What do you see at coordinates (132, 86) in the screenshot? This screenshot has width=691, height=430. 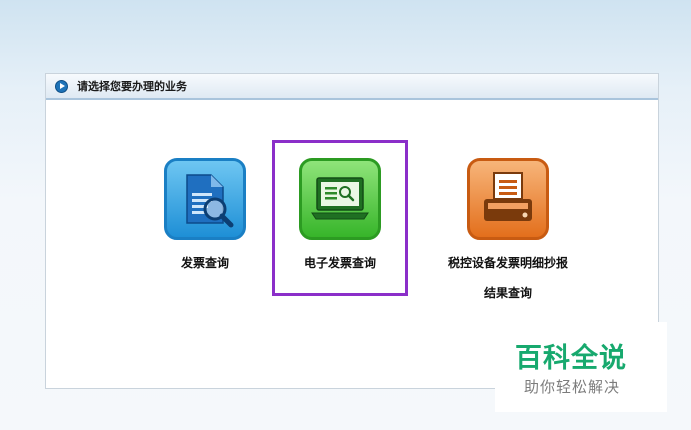 I see `panel-title: 请选择您要办理的业务` at bounding box center [132, 86].